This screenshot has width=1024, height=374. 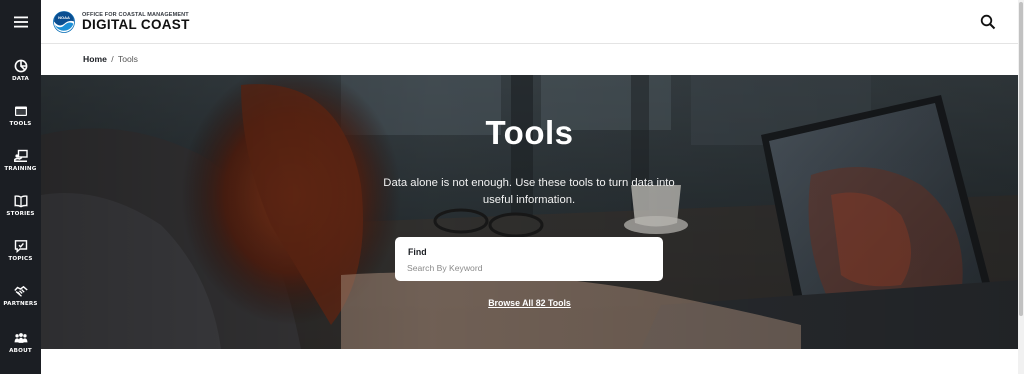 What do you see at coordinates (20, 65) in the screenshot?
I see `data-pie-icon` at bounding box center [20, 65].